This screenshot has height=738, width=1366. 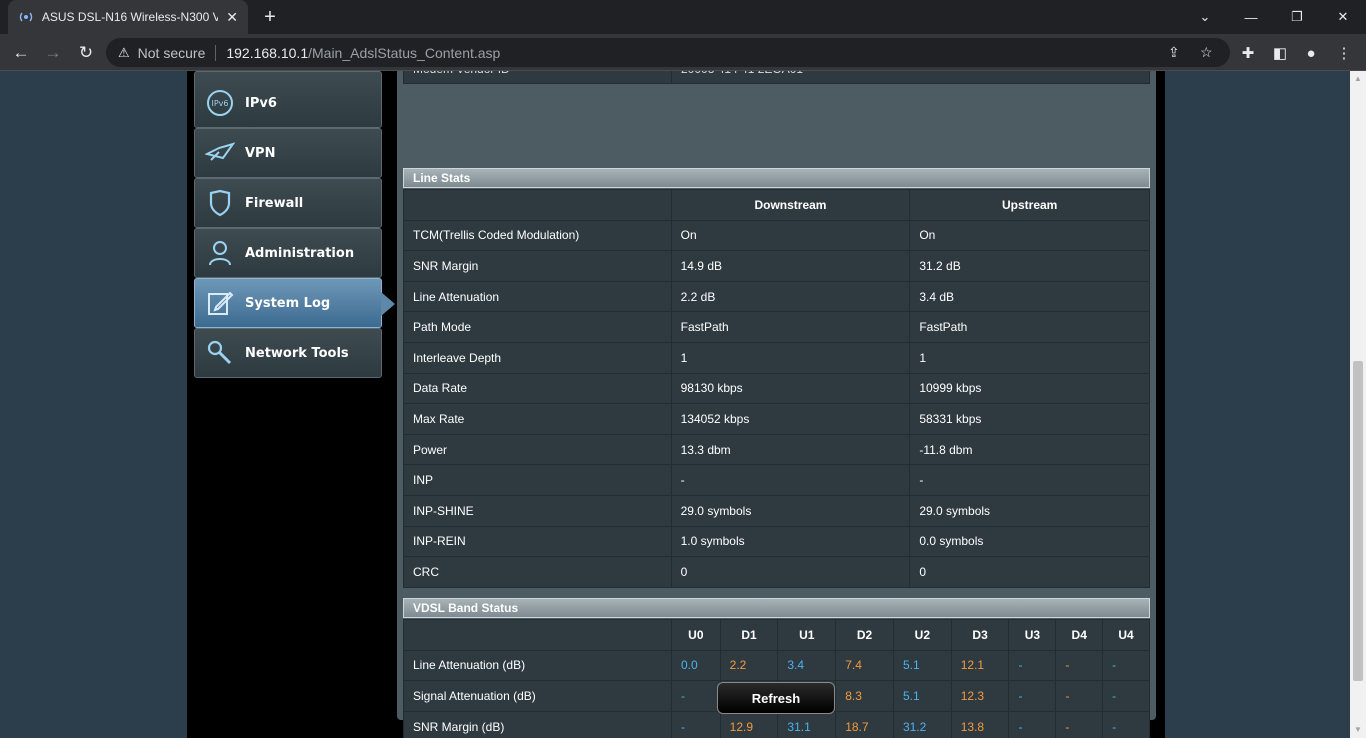 I want to click on upstream-value: 10999 kbps, so click(x=1029, y=388).